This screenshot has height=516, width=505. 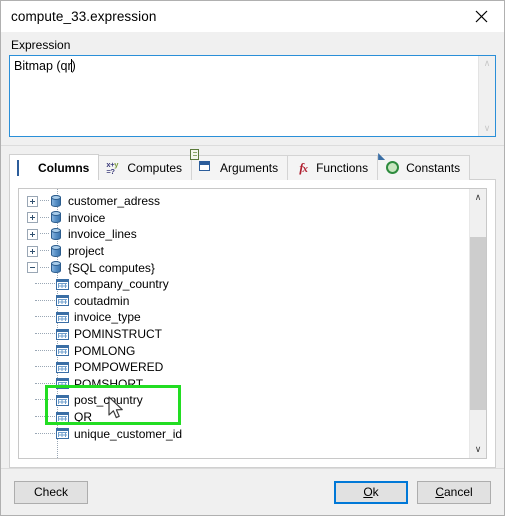 What do you see at coordinates (244, 334) in the screenshot?
I see `tree-item-pominstruct: POMINSTRUCT` at bounding box center [244, 334].